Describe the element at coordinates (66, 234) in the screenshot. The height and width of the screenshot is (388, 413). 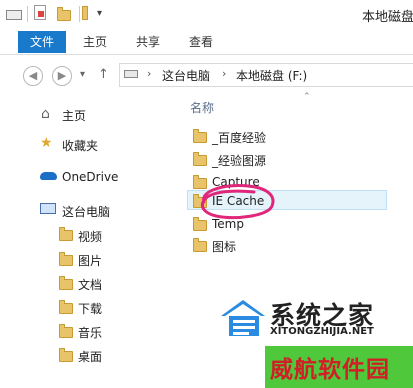
I see `video-folder-icon` at that location.